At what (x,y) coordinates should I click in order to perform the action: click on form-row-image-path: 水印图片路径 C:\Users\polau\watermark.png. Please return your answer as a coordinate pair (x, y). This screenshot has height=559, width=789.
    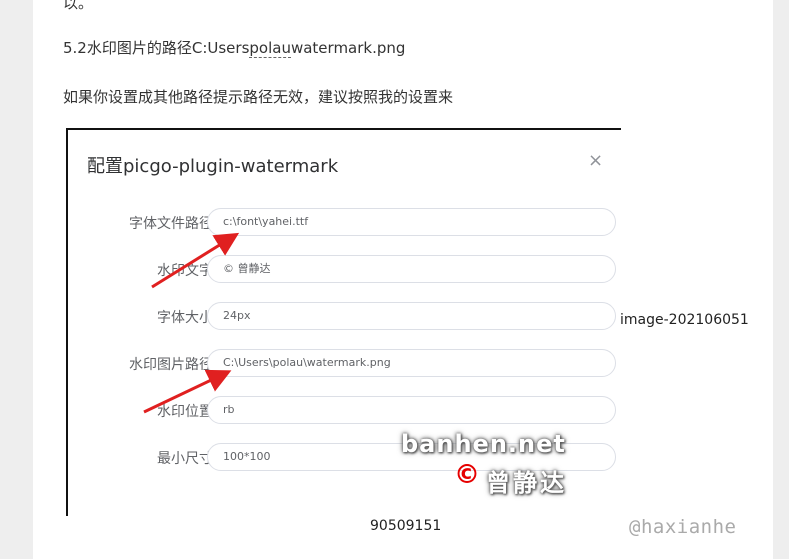
    Looking at the image, I should click on (344, 364).